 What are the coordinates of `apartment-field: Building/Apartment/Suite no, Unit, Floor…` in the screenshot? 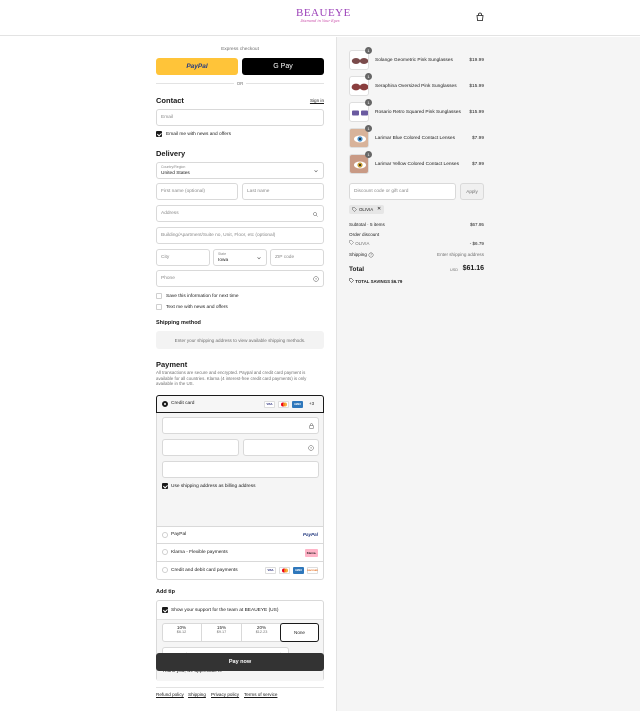 It's located at (240, 235).